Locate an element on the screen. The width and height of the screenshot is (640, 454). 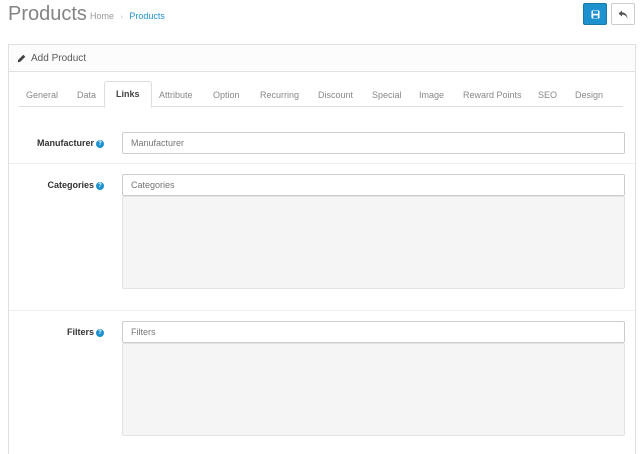
filters-label: Filters? is located at coordinates (56, 332).